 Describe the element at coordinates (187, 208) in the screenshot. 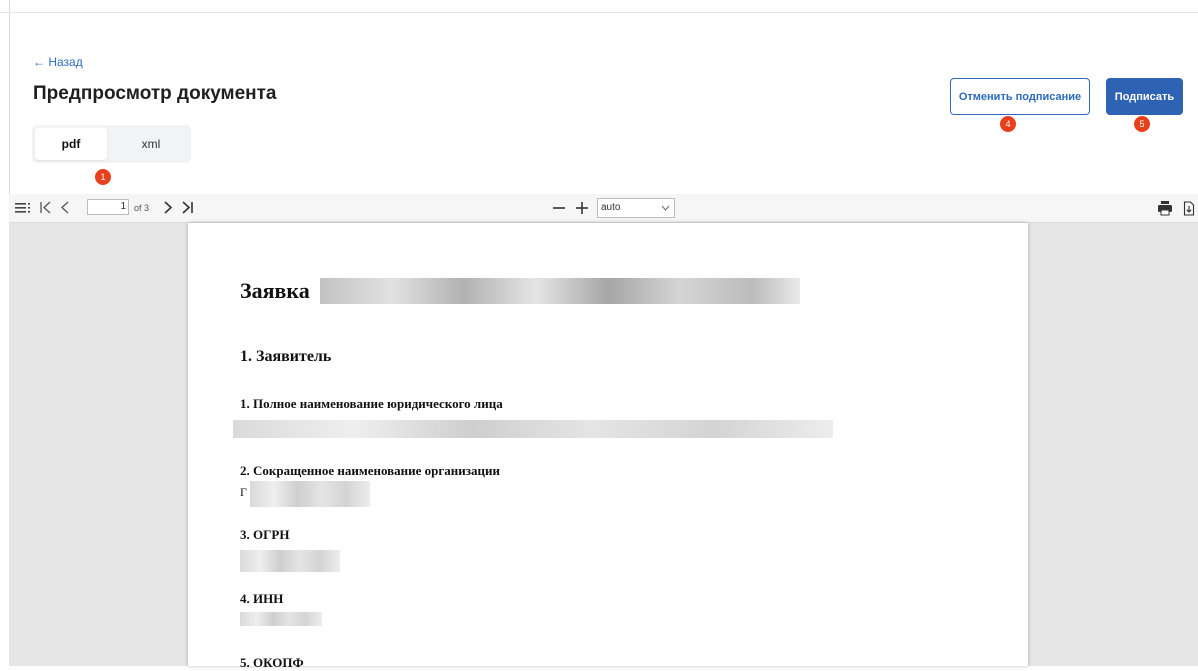

I see `last-page-icon` at that location.